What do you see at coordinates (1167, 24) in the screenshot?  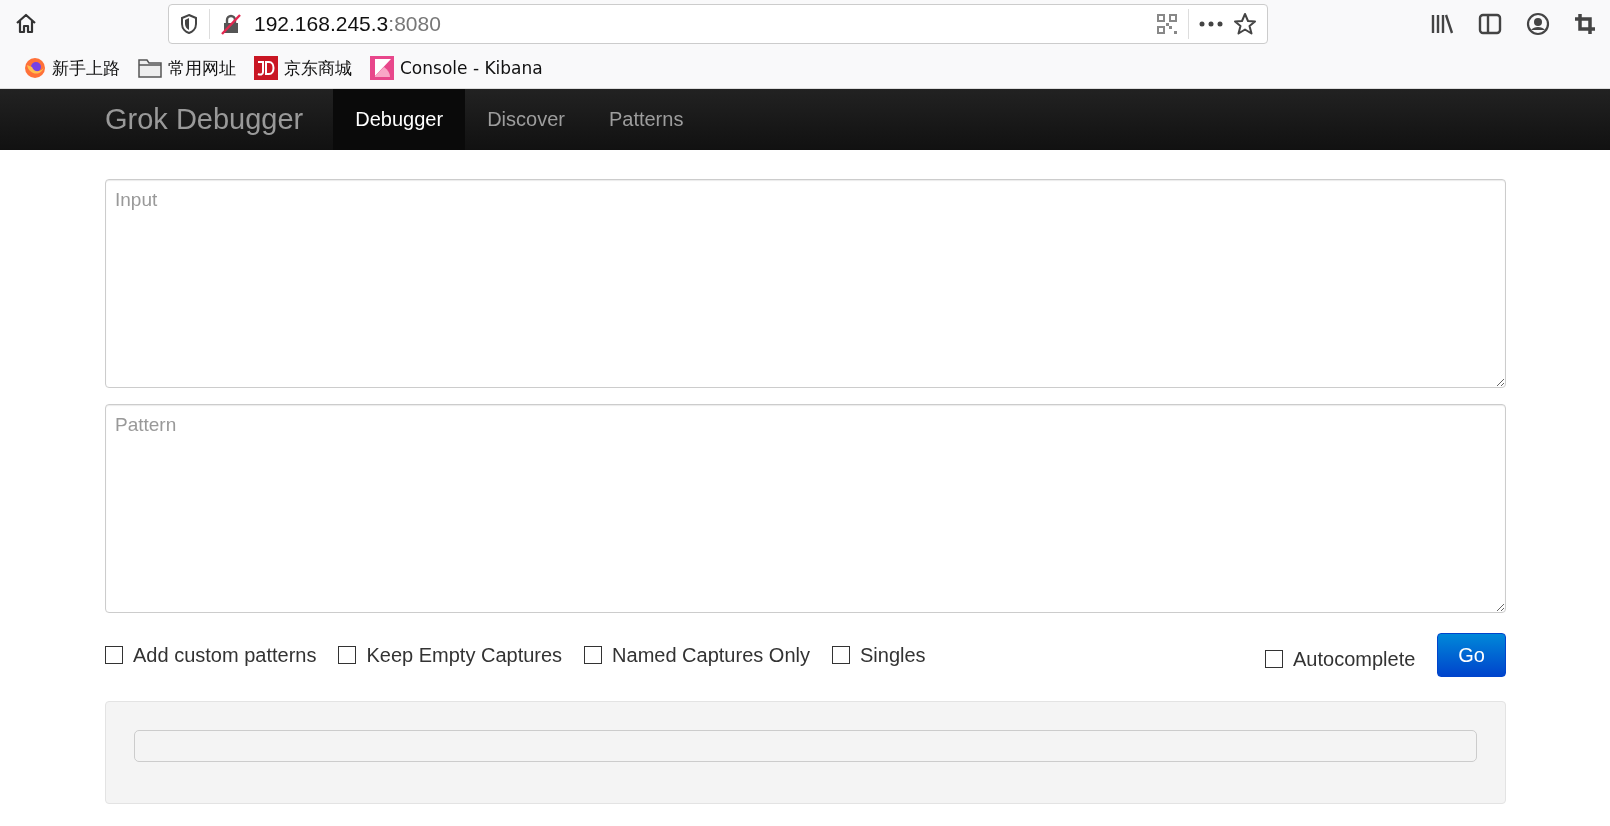 I see `qr-code-icon` at bounding box center [1167, 24].